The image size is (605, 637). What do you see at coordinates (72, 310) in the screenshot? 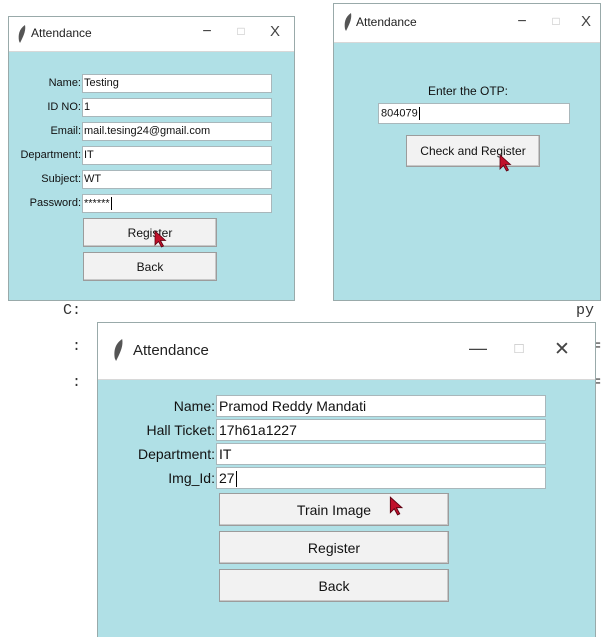
I see `console-text: C:` at bounding box center [72, 310].